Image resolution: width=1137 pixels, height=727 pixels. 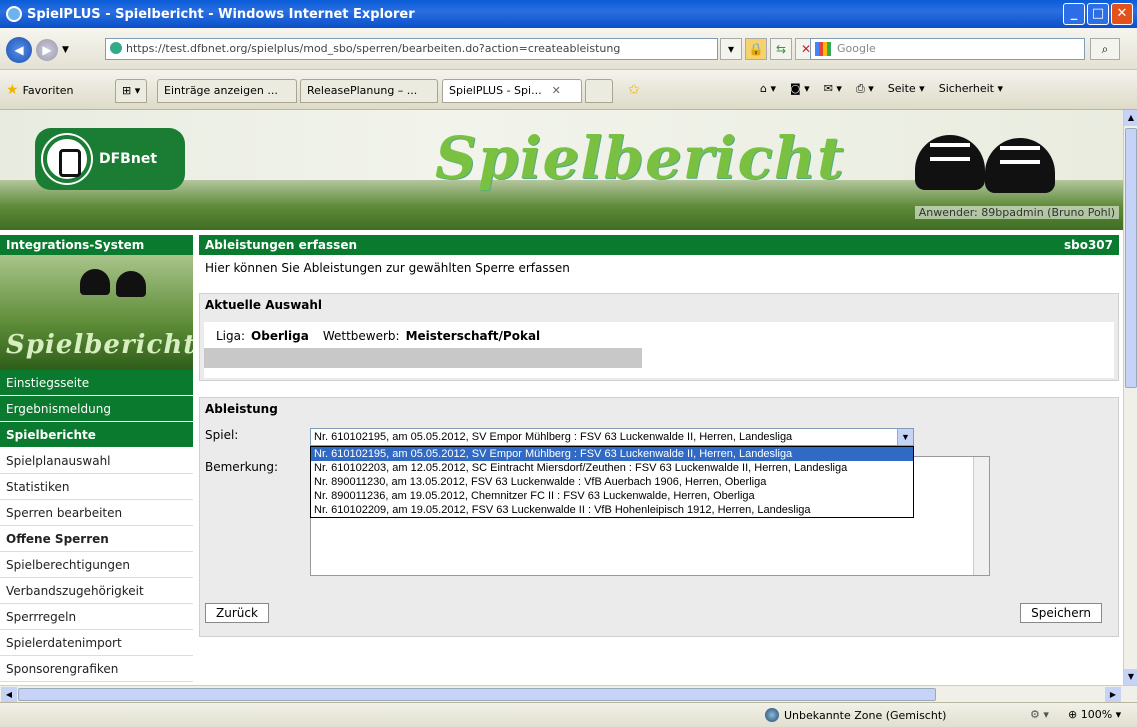 I want to click on sidebar-item-ergebnismeldung: Ergebnismeldung, so click(x=96, y=409).